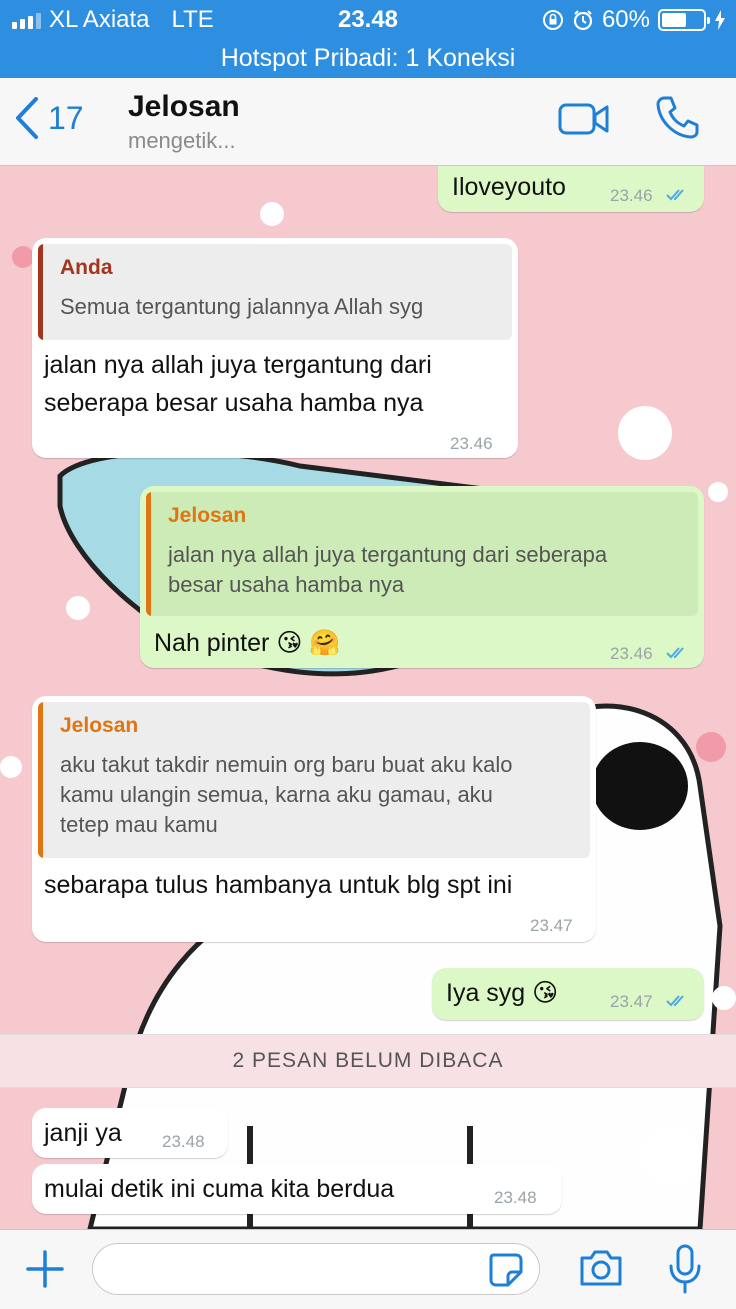  I want to click on voice-call-button, so click(677, 119).